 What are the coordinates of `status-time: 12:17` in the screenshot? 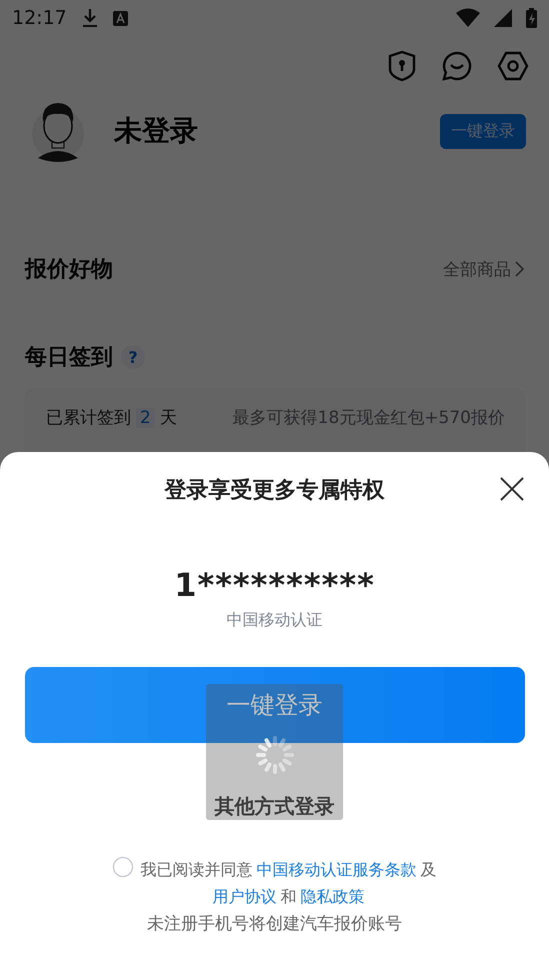 It's located at (39, 18).